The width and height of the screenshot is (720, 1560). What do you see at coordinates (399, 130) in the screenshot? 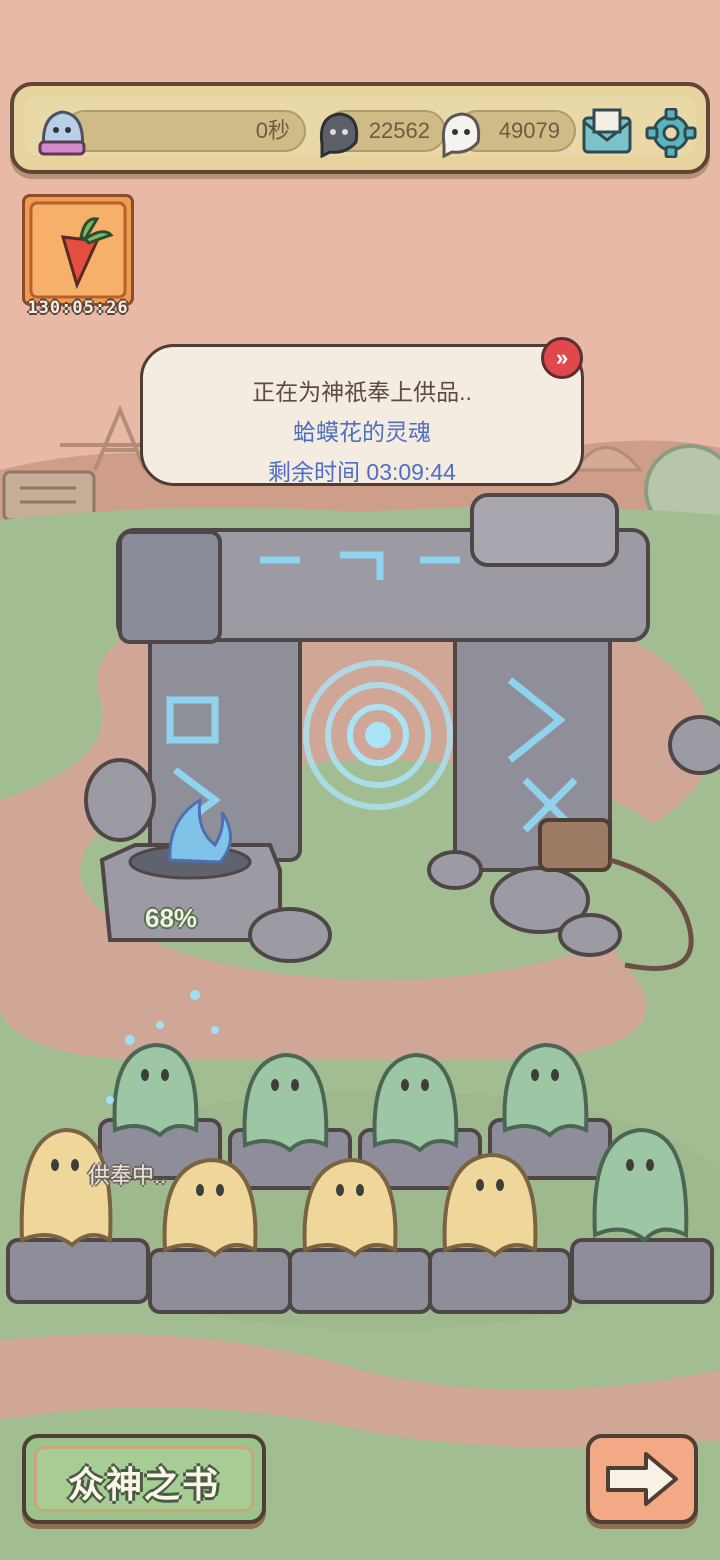
I see `dark-soul-value: 22562` at bounding box center [399, 130].